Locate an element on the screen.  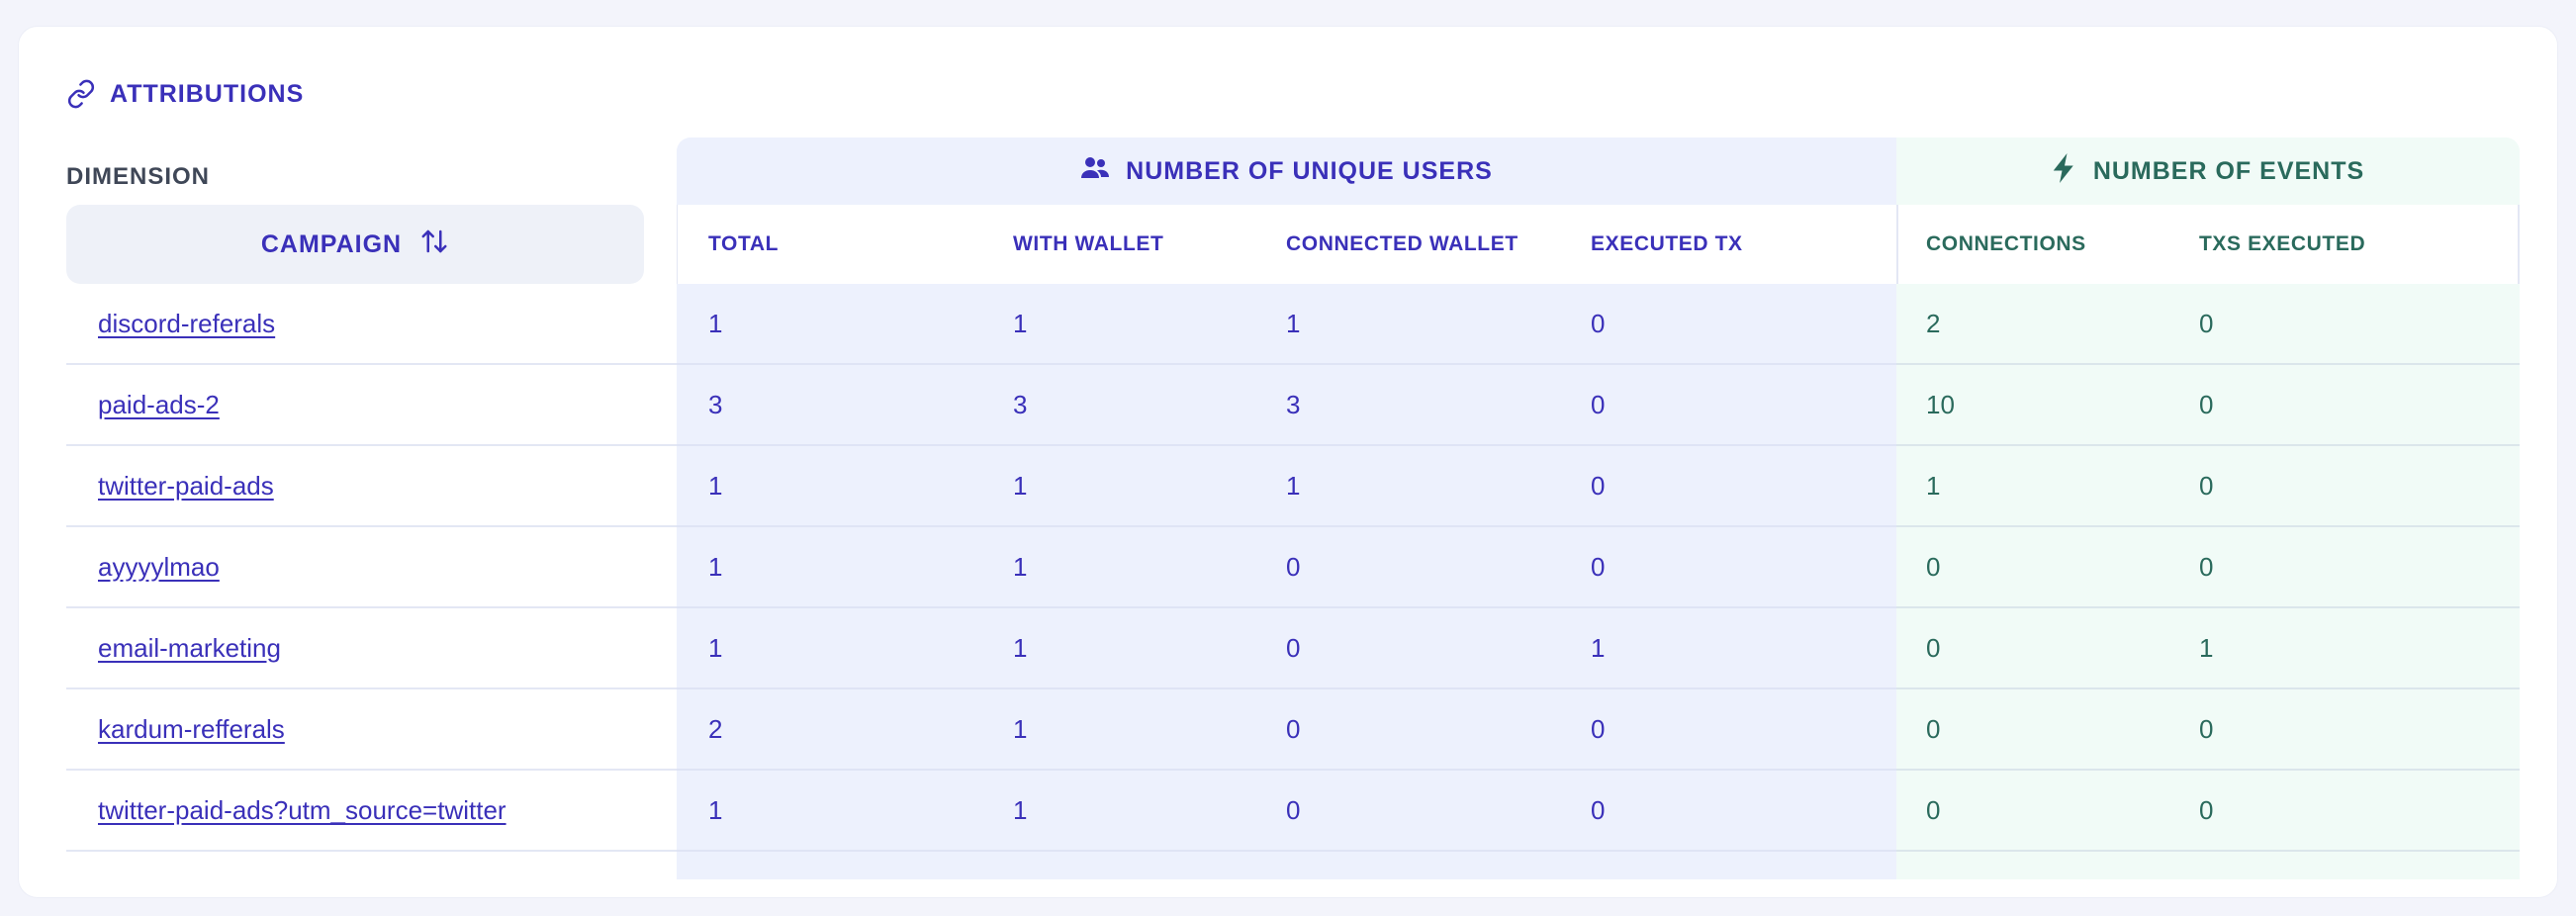
events-header: NUMBER OF EVENTS is located at coordinates (2208, 171).